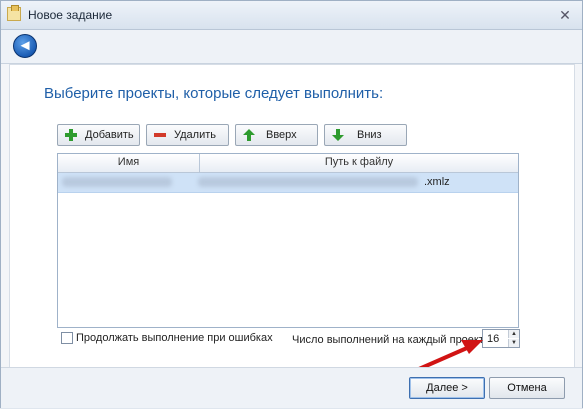 This screenshot has width=583, height=409. Describe the element at coordinates (513, 343) in the screenshot. I see `stepper-down-button: ▼` at that location.